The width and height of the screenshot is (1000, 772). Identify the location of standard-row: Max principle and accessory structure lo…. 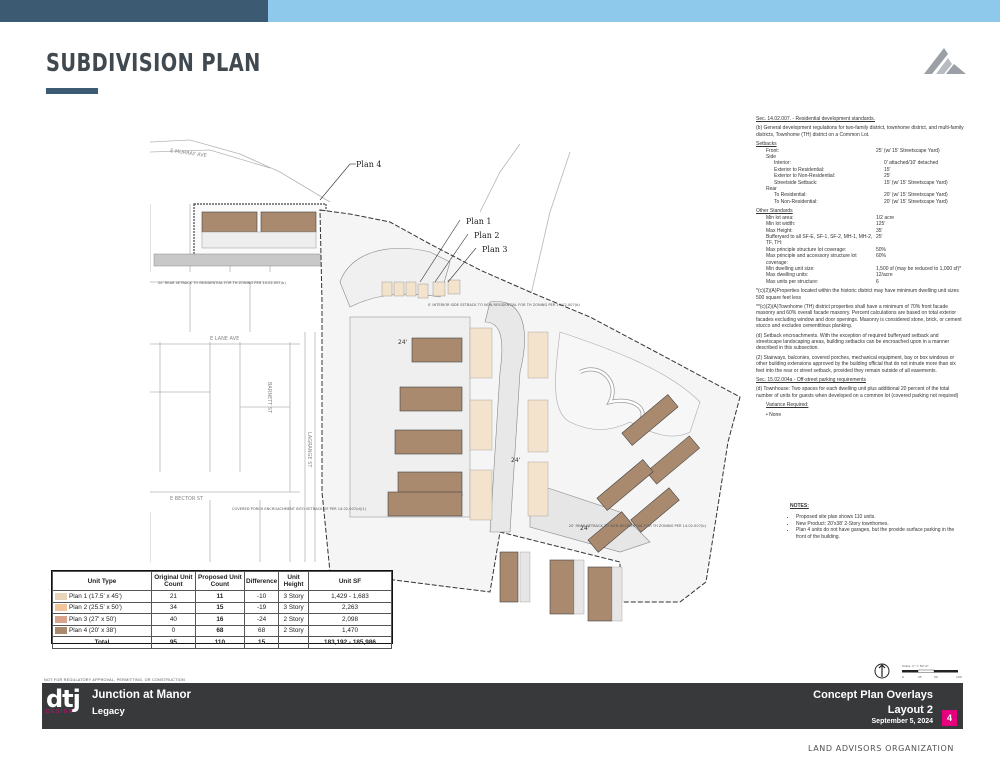
(860, 259).